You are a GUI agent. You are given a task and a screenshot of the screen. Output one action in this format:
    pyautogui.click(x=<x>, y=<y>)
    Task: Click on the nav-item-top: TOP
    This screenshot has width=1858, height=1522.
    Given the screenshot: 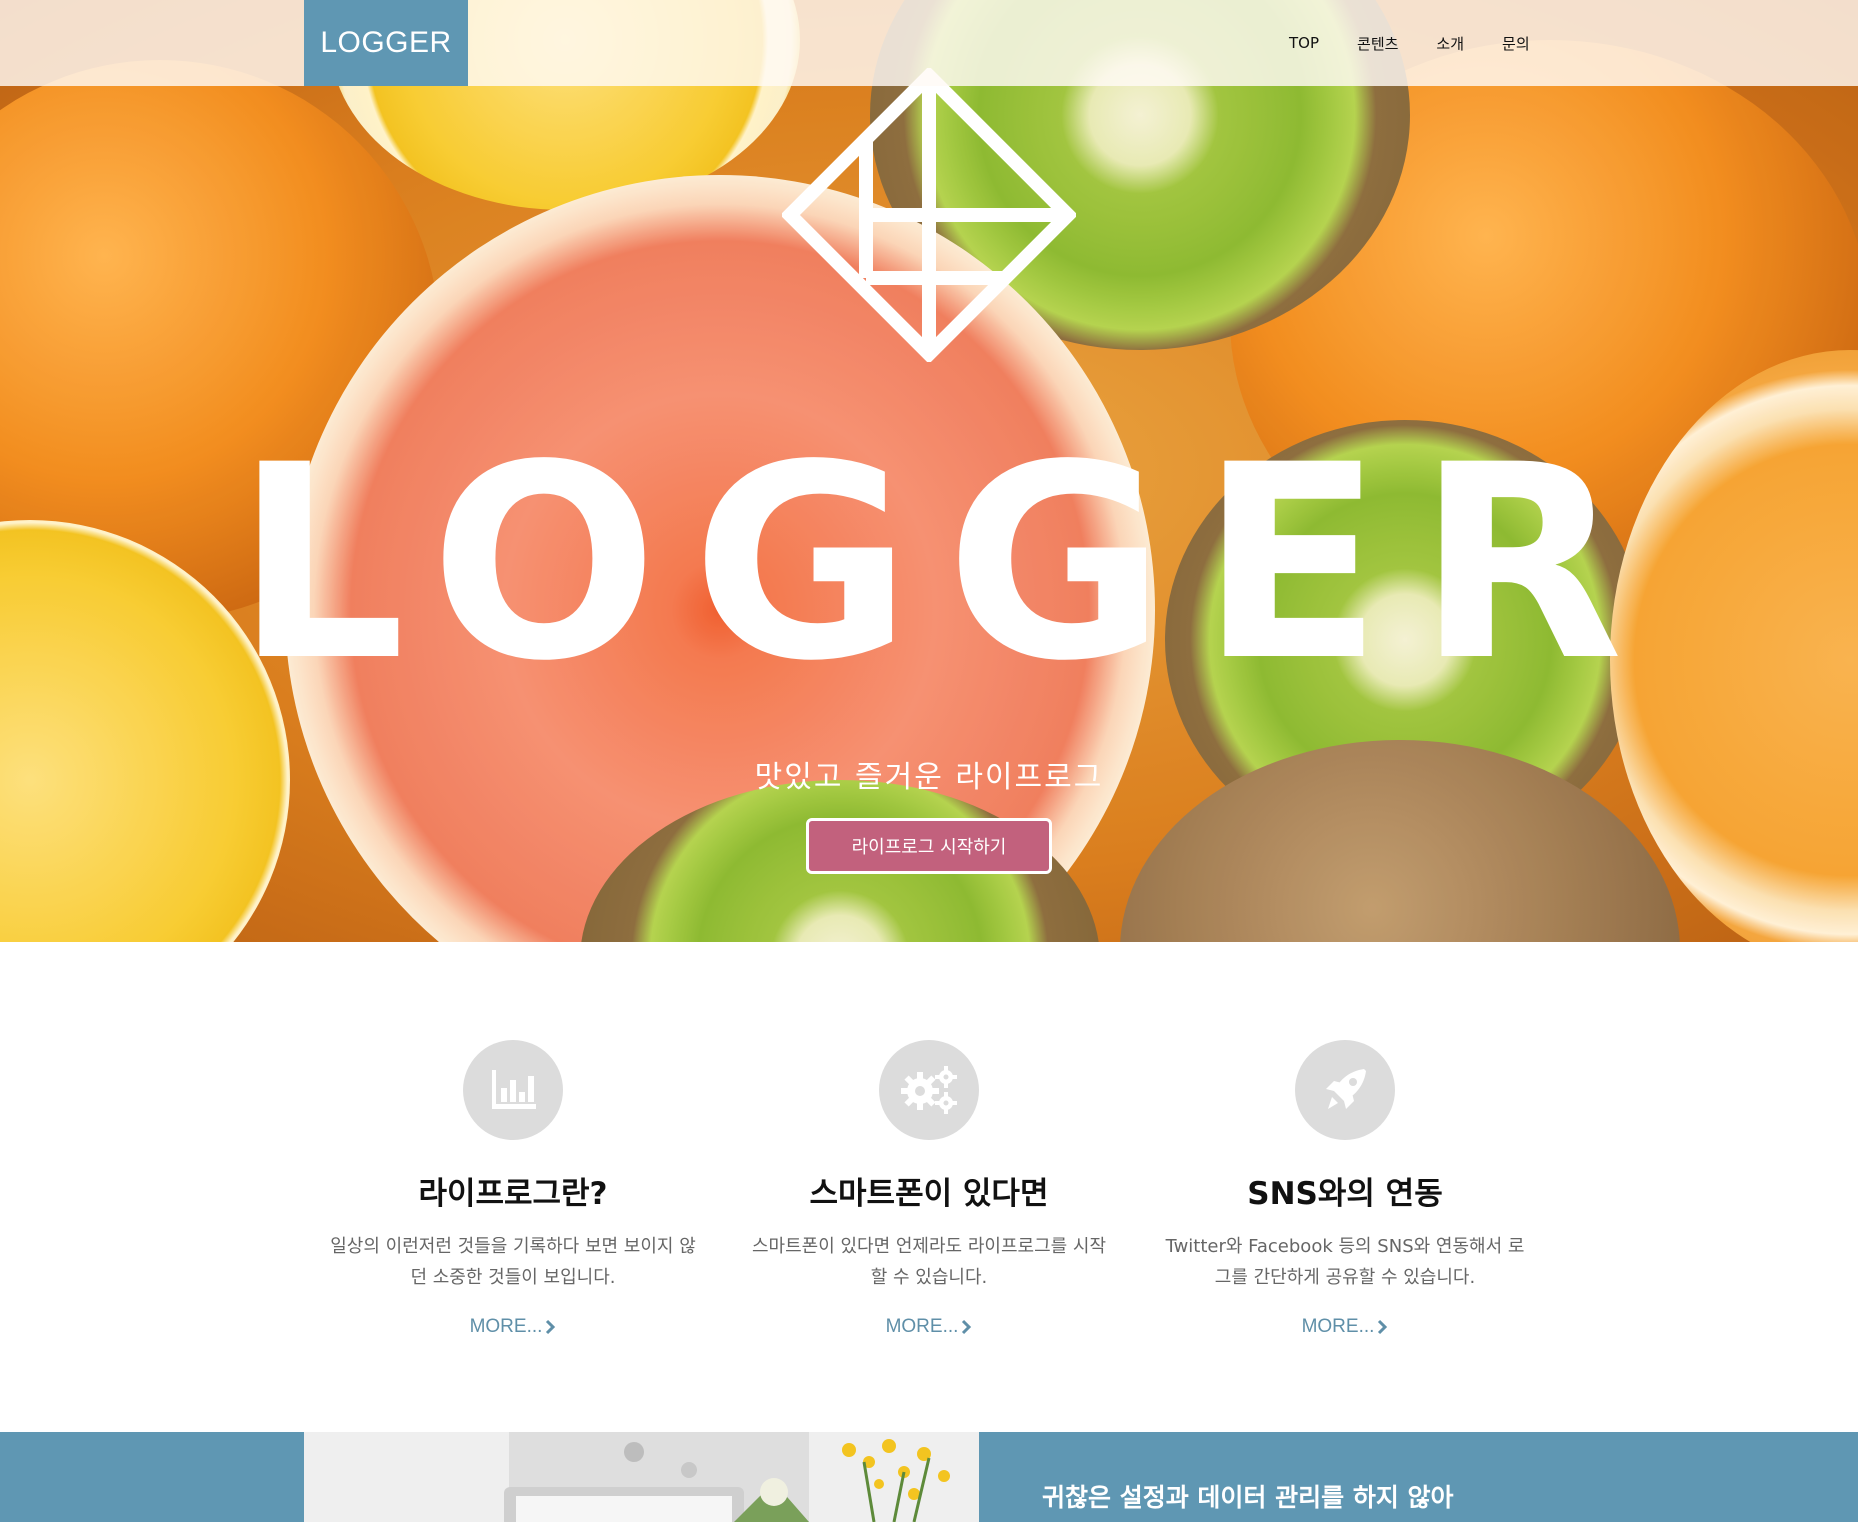 What is the action you would take?
    pyautogui.click(x=1304, y=43)
    